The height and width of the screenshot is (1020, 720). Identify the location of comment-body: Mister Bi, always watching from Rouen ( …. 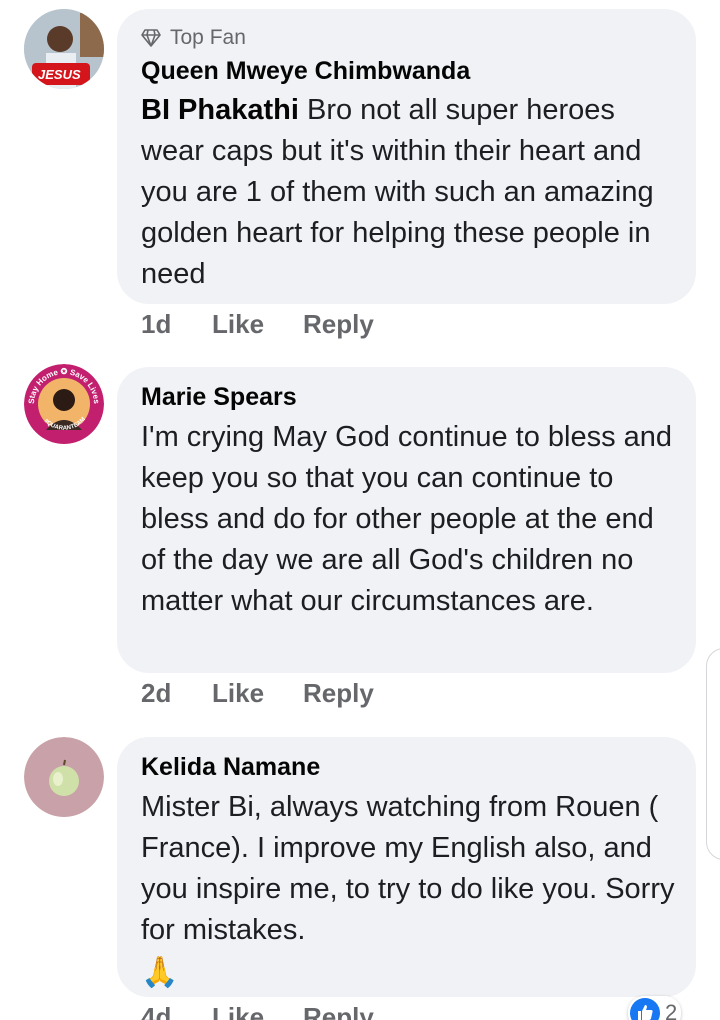
(408, 868).